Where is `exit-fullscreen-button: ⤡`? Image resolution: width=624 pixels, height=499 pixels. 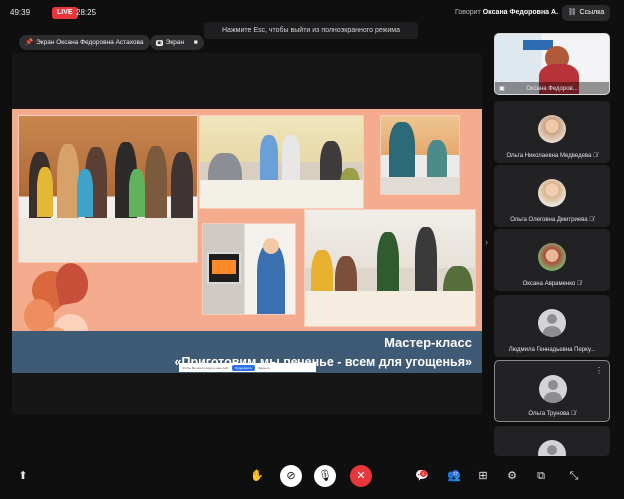
exit-fullscreen-button: ⤡ is located at coordinates (574, 476).